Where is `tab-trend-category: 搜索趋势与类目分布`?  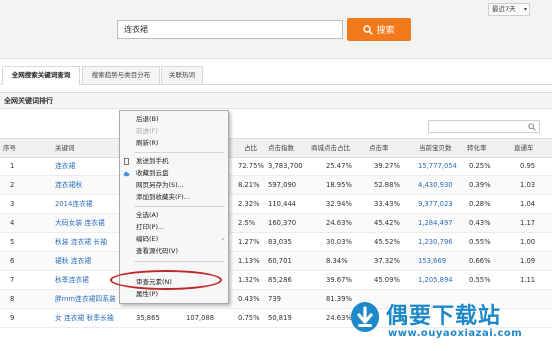
tab-trend-category: 搜索趋势与类目分布 is located at coordinates (121, 75).